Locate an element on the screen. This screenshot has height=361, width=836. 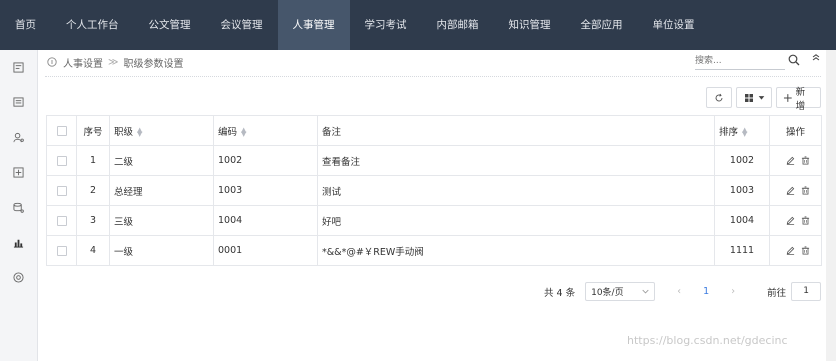
header-order: 排序 ▲ ▼ is located at coordinates (742, 130).